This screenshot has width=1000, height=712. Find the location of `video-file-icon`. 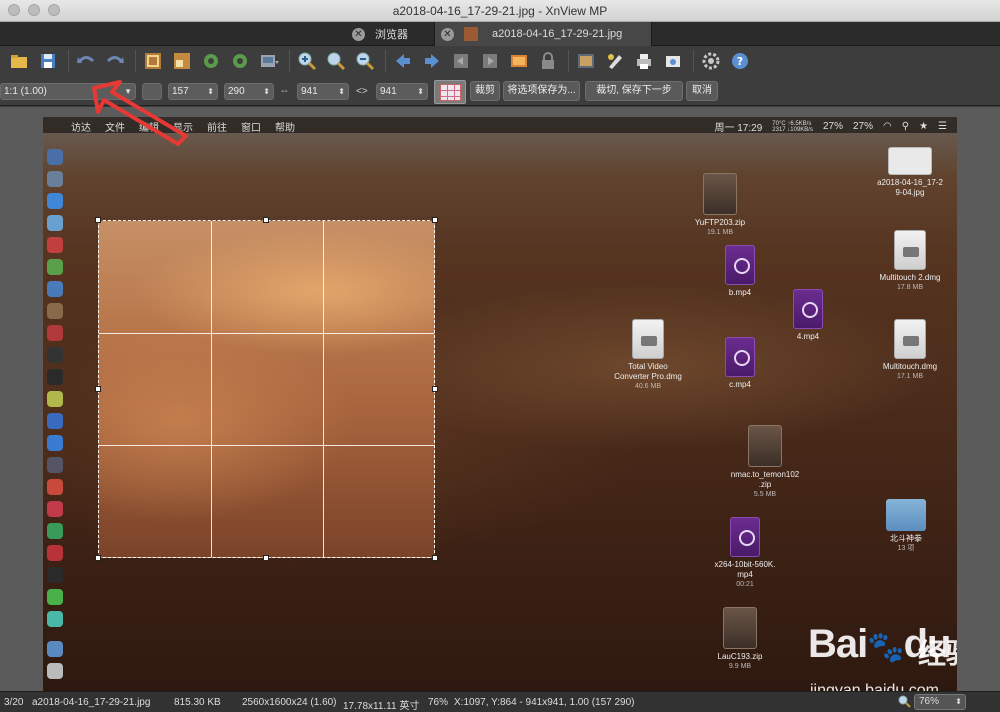

video-file-icon is located at coordinates (740, 357).